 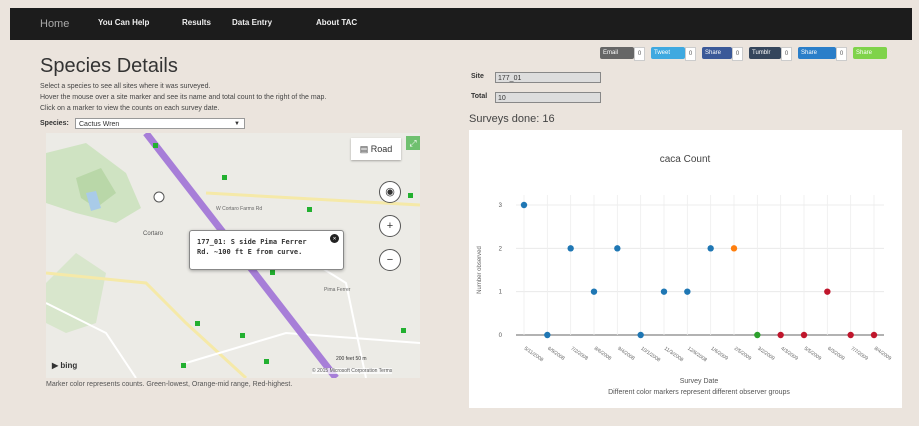 I want to click on locate-icon: ◉, so click(x=390, y=192).